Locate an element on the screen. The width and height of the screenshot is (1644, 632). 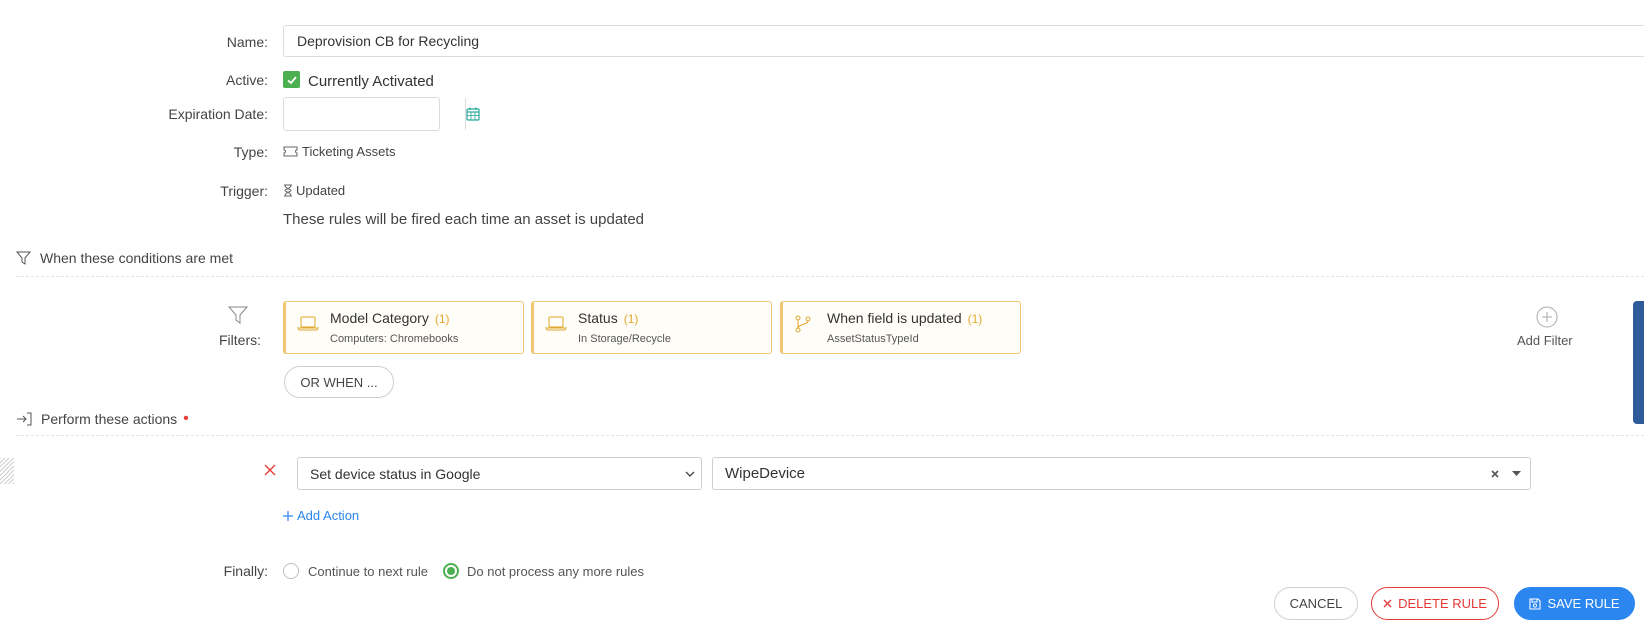
drag-handle is located at coordinates (7, 471).